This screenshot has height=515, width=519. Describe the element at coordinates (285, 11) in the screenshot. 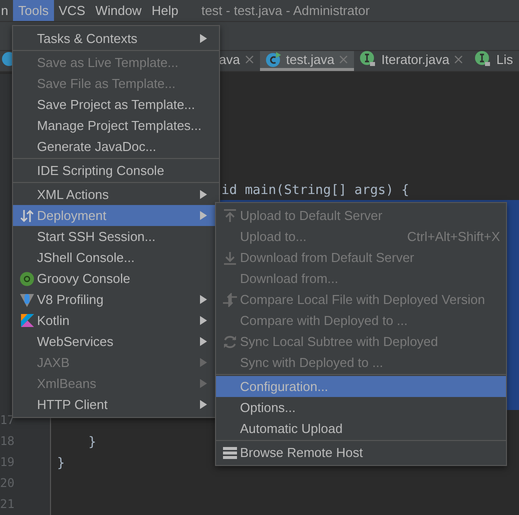

I see `window-title: test - test.java - Administrator` at that location.